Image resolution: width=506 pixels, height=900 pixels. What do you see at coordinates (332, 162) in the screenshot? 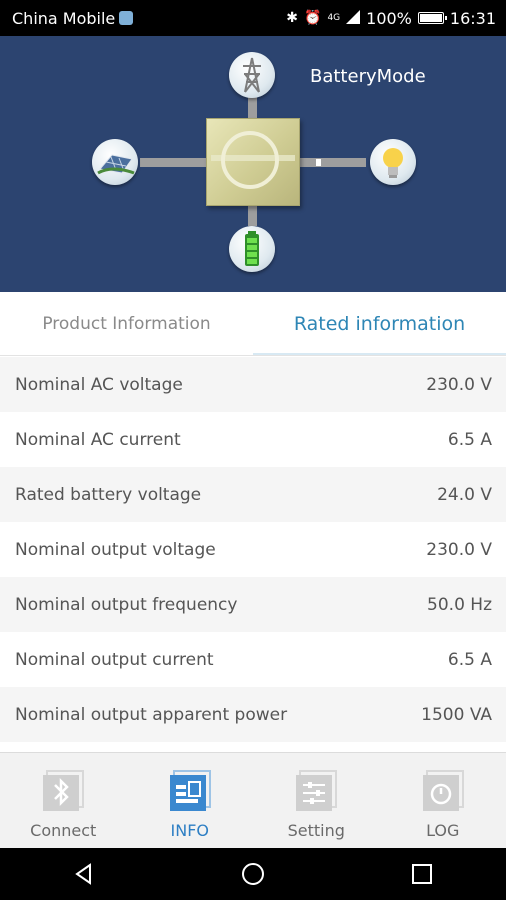
I see `flow-line-load` at bounding box center [332, 162].